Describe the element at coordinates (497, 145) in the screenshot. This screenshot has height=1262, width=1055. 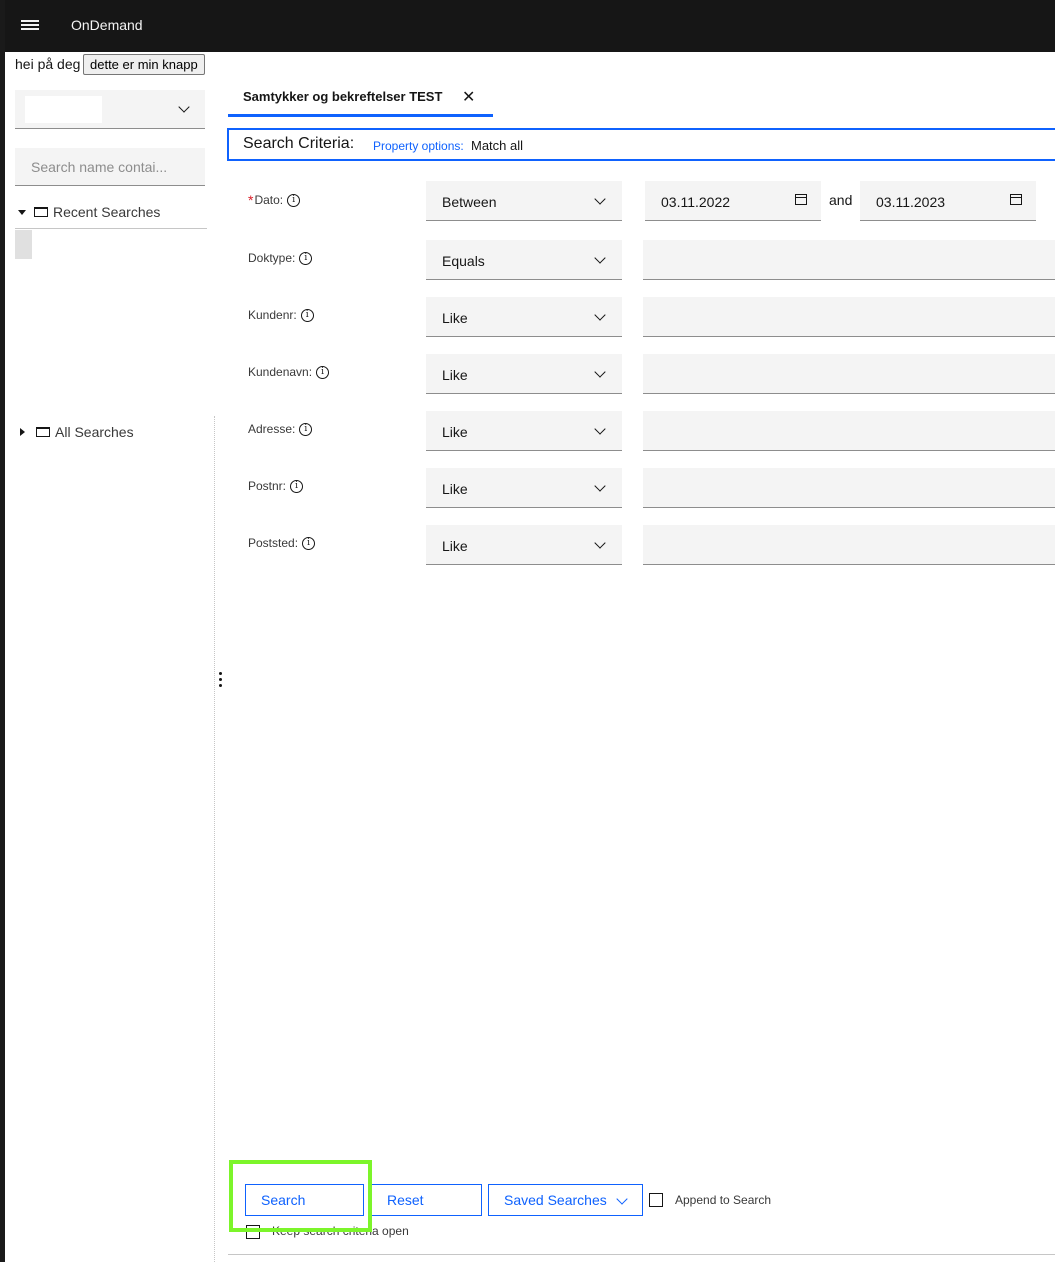
I see `property-options-value: Match all` at that location.